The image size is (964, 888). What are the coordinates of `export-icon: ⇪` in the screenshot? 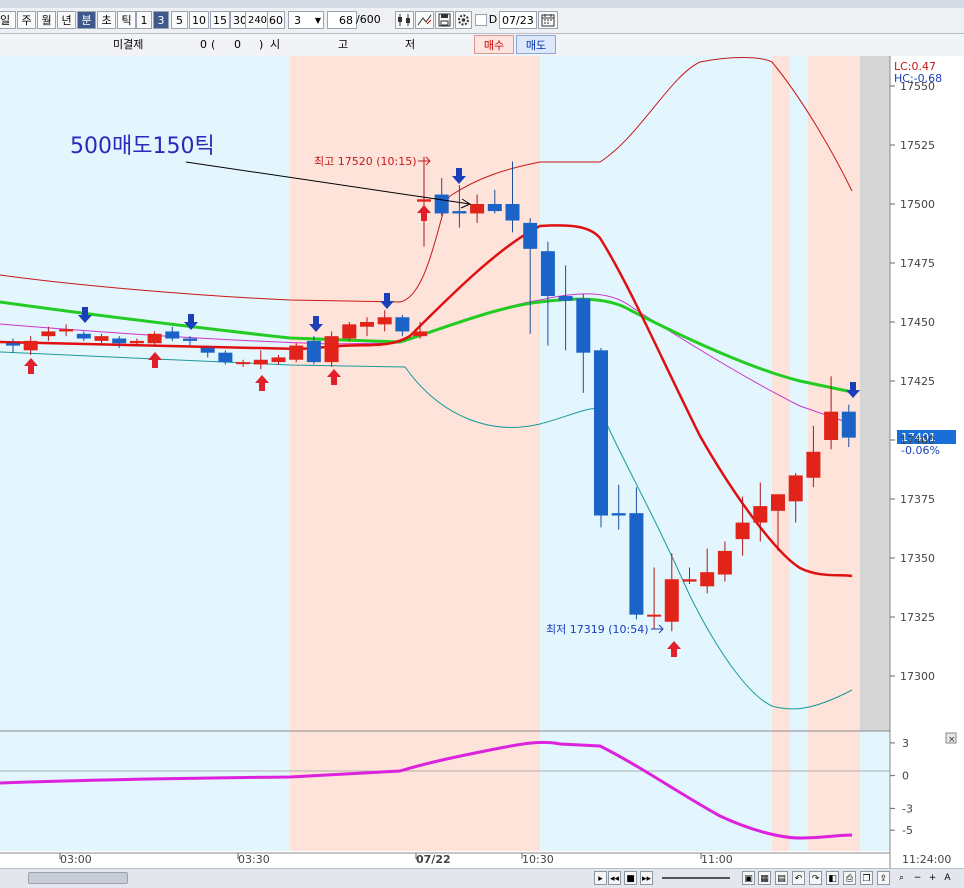 It's located at (883, 878).